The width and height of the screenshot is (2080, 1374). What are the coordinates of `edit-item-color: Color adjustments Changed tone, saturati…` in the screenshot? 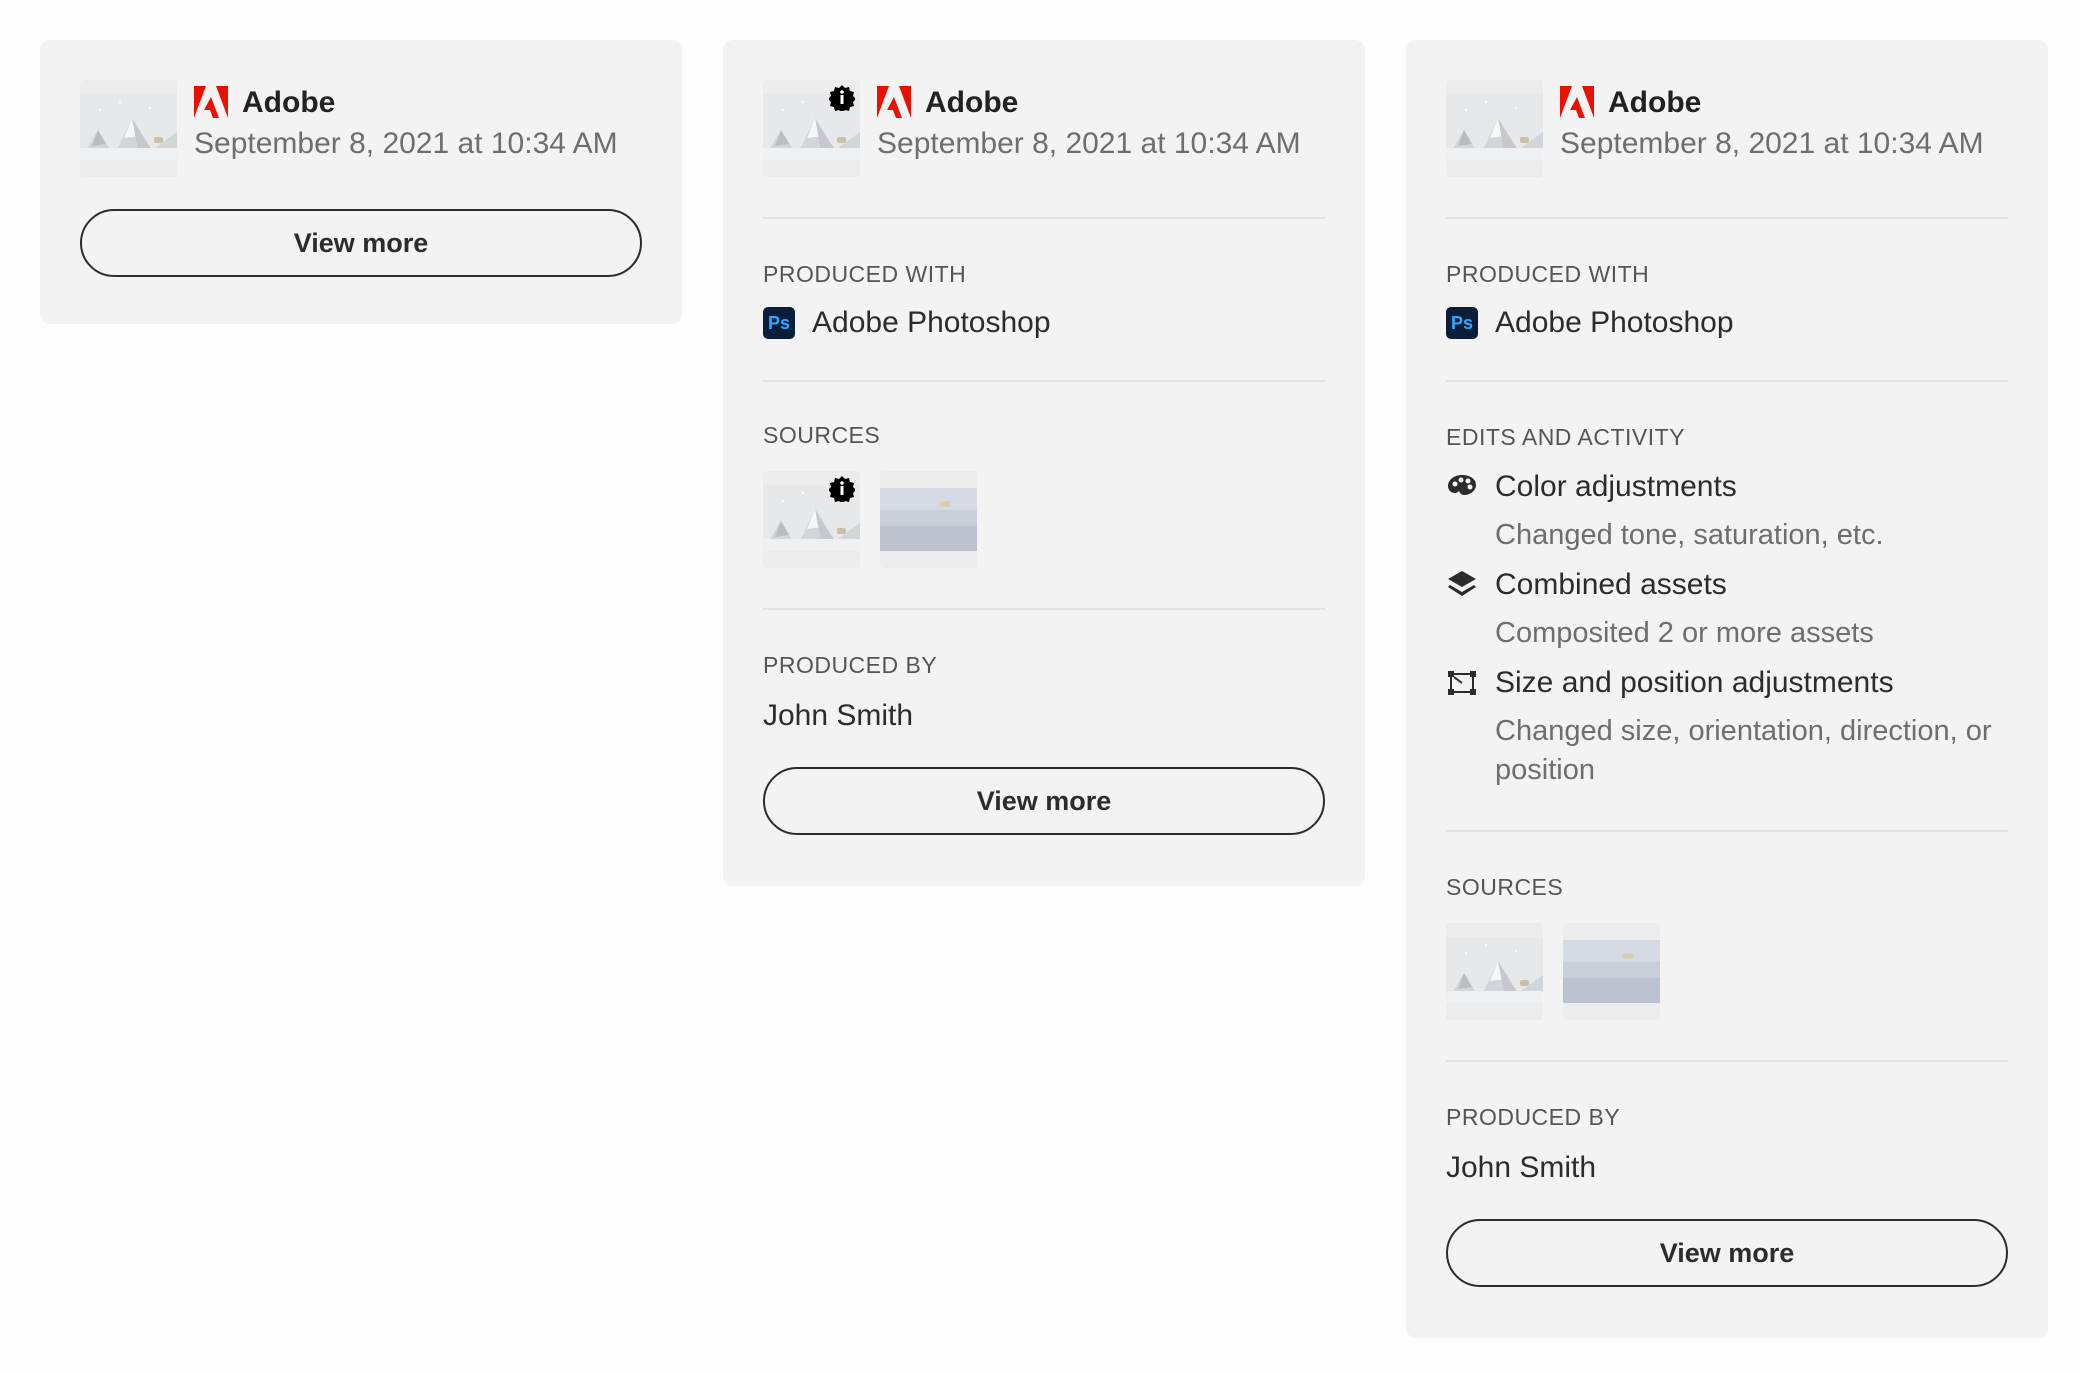 It's located at (1727, 512).